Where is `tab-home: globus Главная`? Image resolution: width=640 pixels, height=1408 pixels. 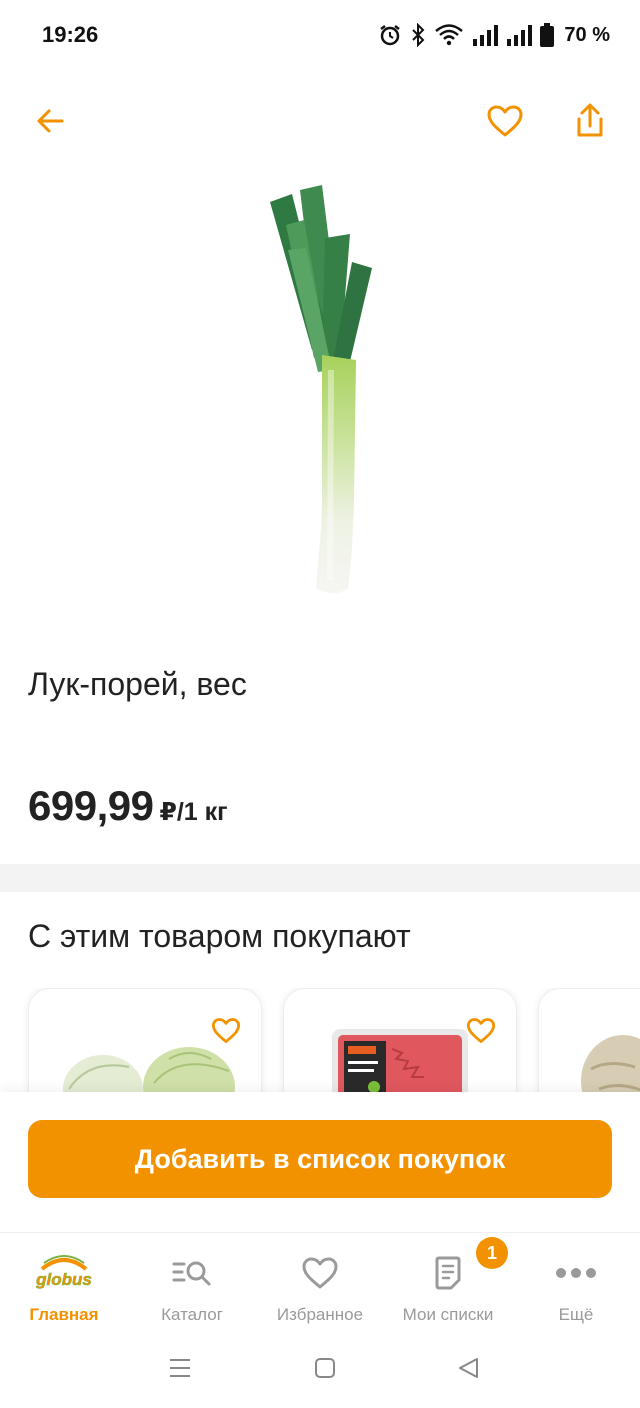 tab-home: globus Главная is located at coordinates (64, 1283).